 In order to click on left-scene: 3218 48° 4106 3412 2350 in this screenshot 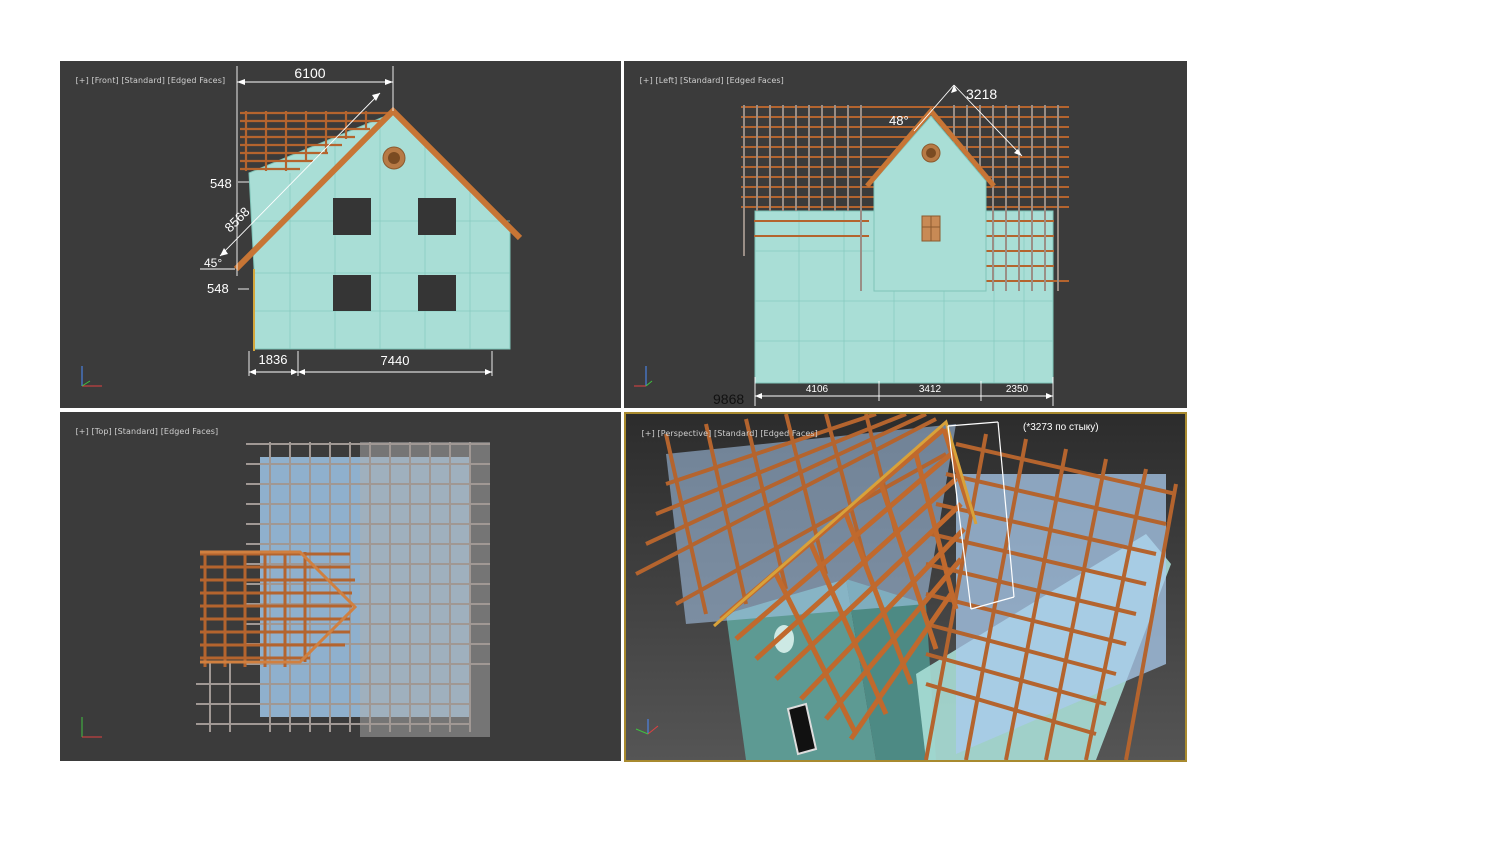, I will do `click(851, 245)`.